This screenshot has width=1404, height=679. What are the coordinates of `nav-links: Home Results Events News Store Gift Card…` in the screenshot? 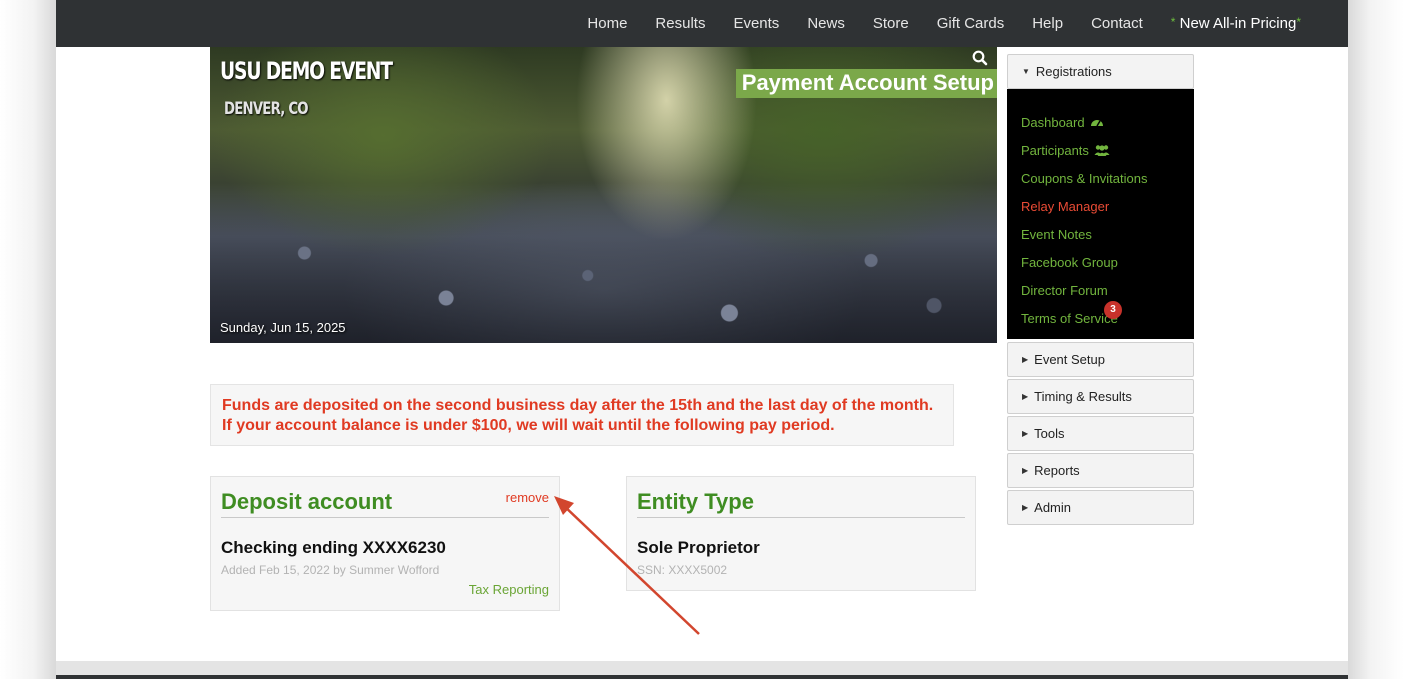 It's located at (944, 23).